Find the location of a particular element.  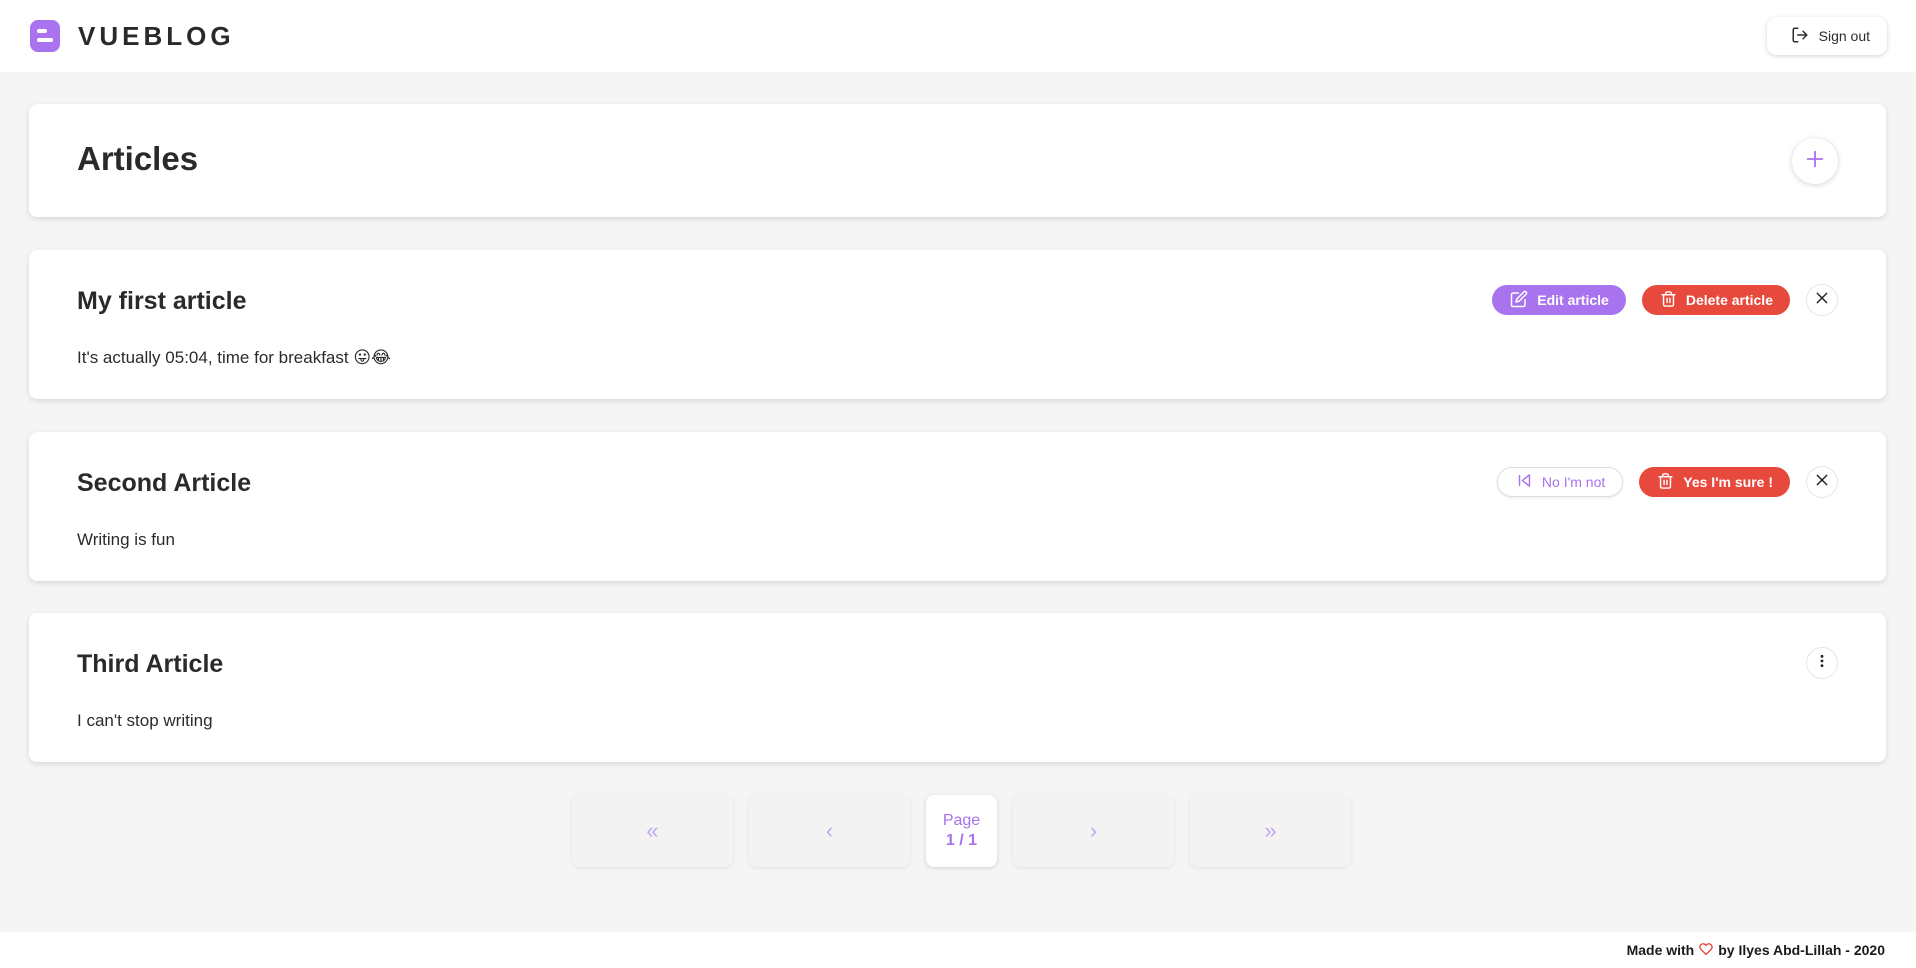

plus-icon is located at coordinates (1815, 161).